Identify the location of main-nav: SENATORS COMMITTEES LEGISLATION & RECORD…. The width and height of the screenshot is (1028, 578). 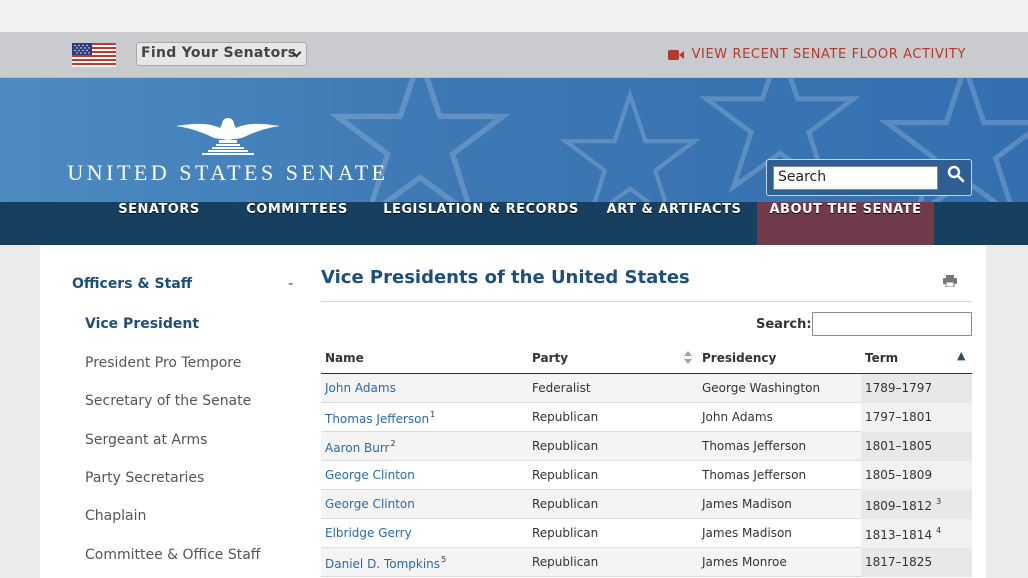
(514, 223).